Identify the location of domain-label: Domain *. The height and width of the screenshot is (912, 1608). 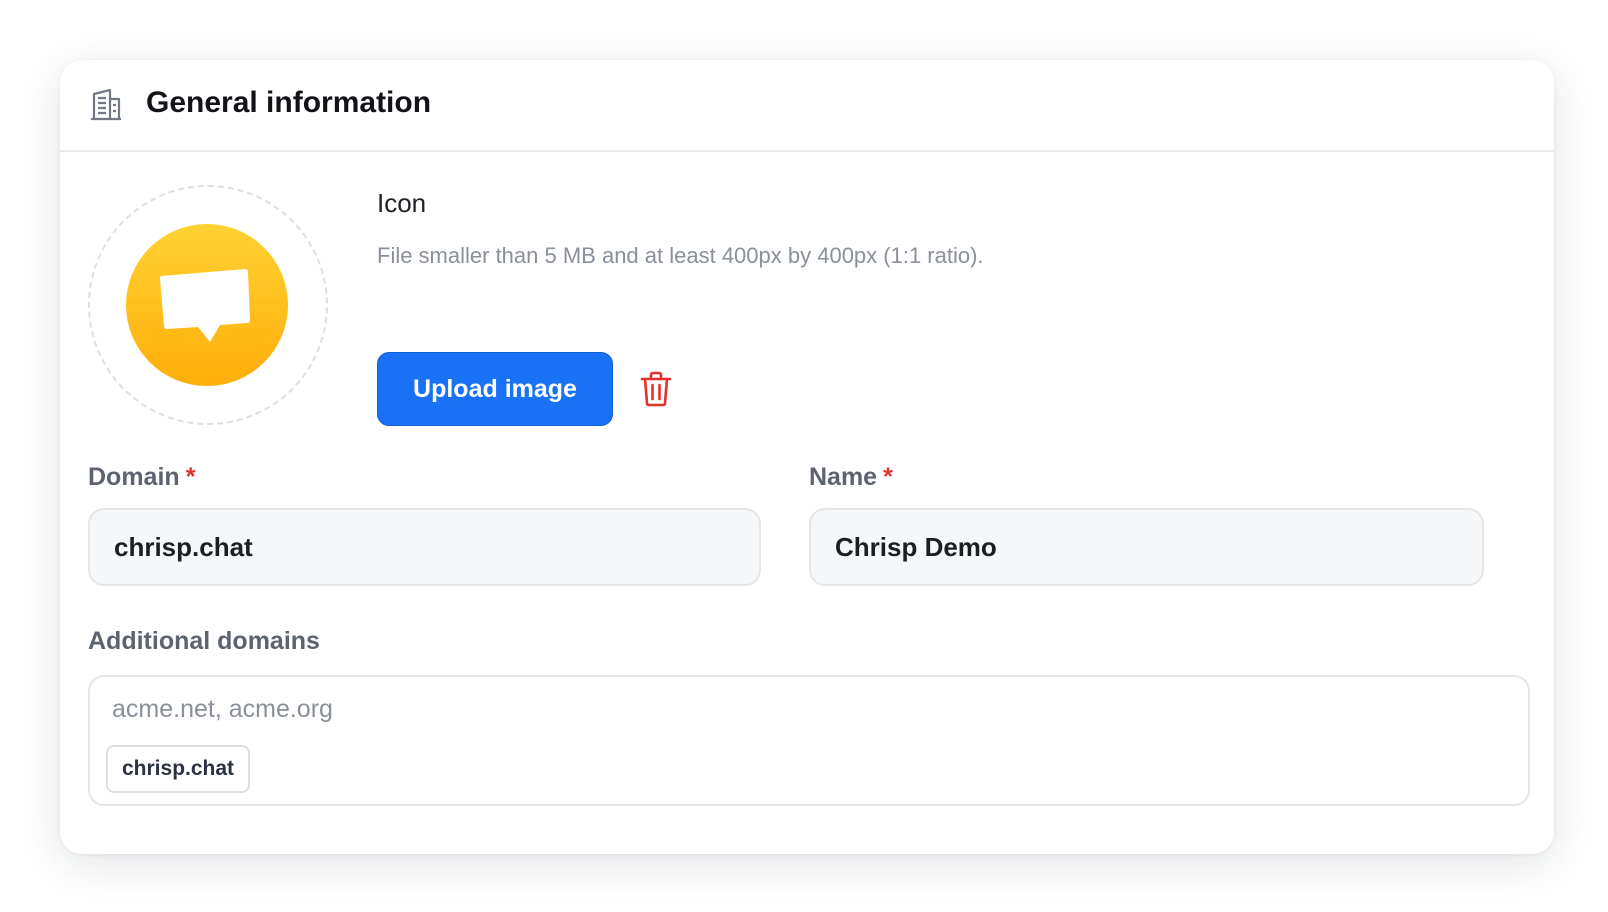
(141, 477).